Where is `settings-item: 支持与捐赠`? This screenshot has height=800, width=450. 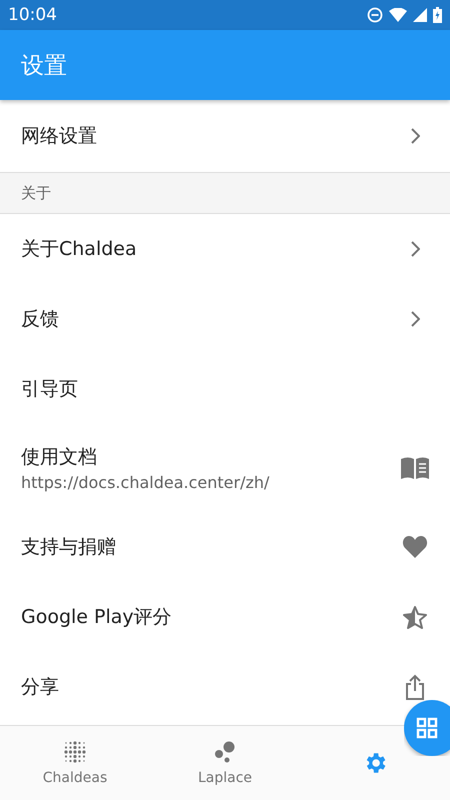
settings-item: 支持与捐赠 is located at coordinates (225, 547).